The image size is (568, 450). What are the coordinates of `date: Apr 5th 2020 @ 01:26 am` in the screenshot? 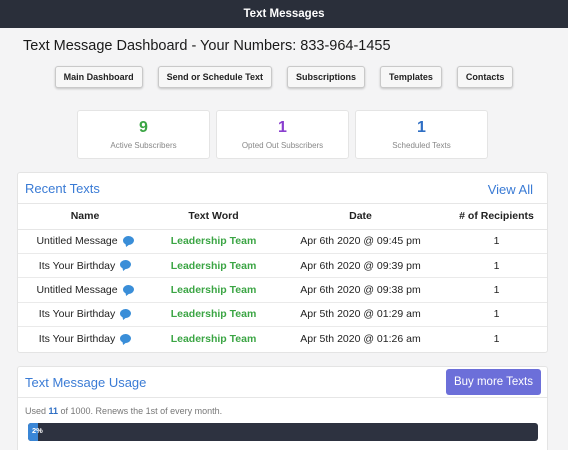 It's located at (360, 339).